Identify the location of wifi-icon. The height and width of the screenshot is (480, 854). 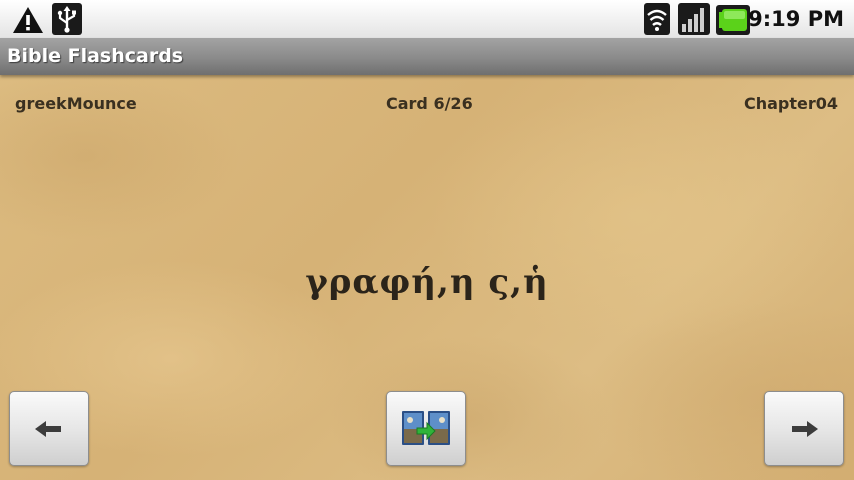
(657, 19).